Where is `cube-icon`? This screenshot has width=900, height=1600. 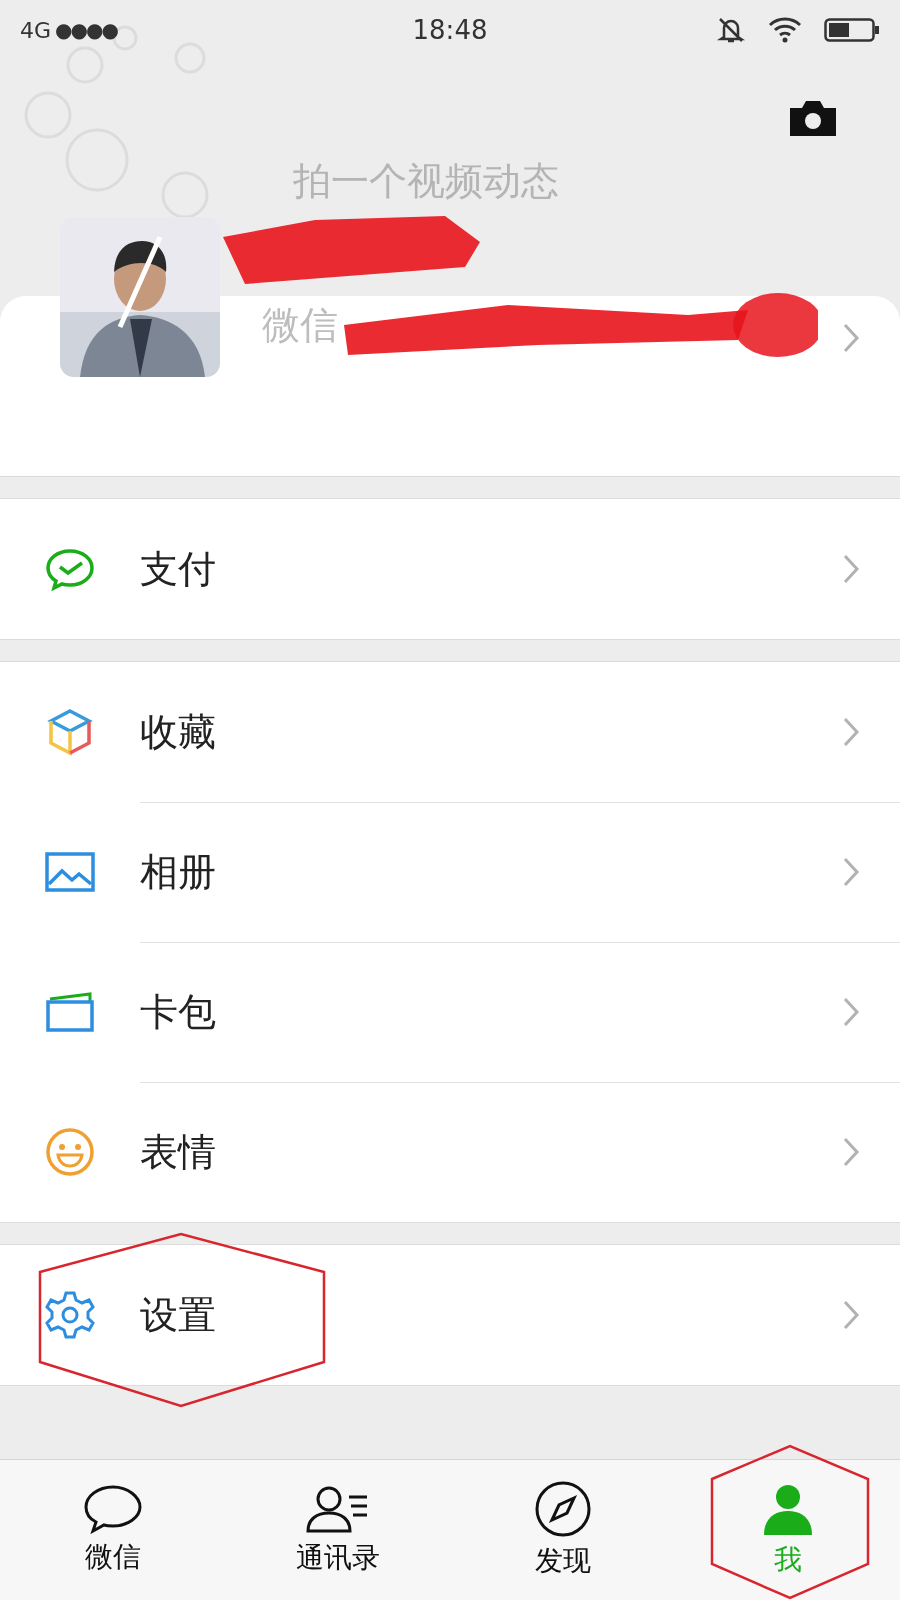 cube-icon is located at coordinates (70, 732).